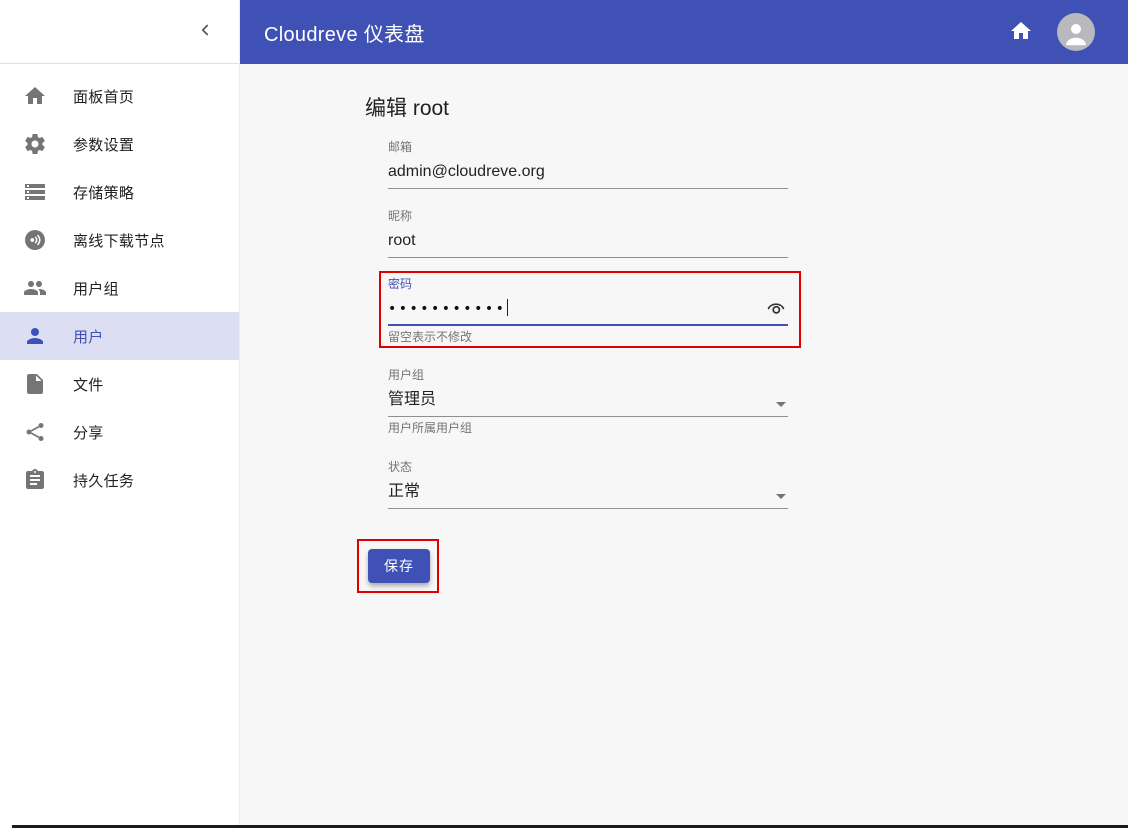 This screenshot has width=1128, height=828. I want to click on user-group-label: 用户组, so click(406, 375).